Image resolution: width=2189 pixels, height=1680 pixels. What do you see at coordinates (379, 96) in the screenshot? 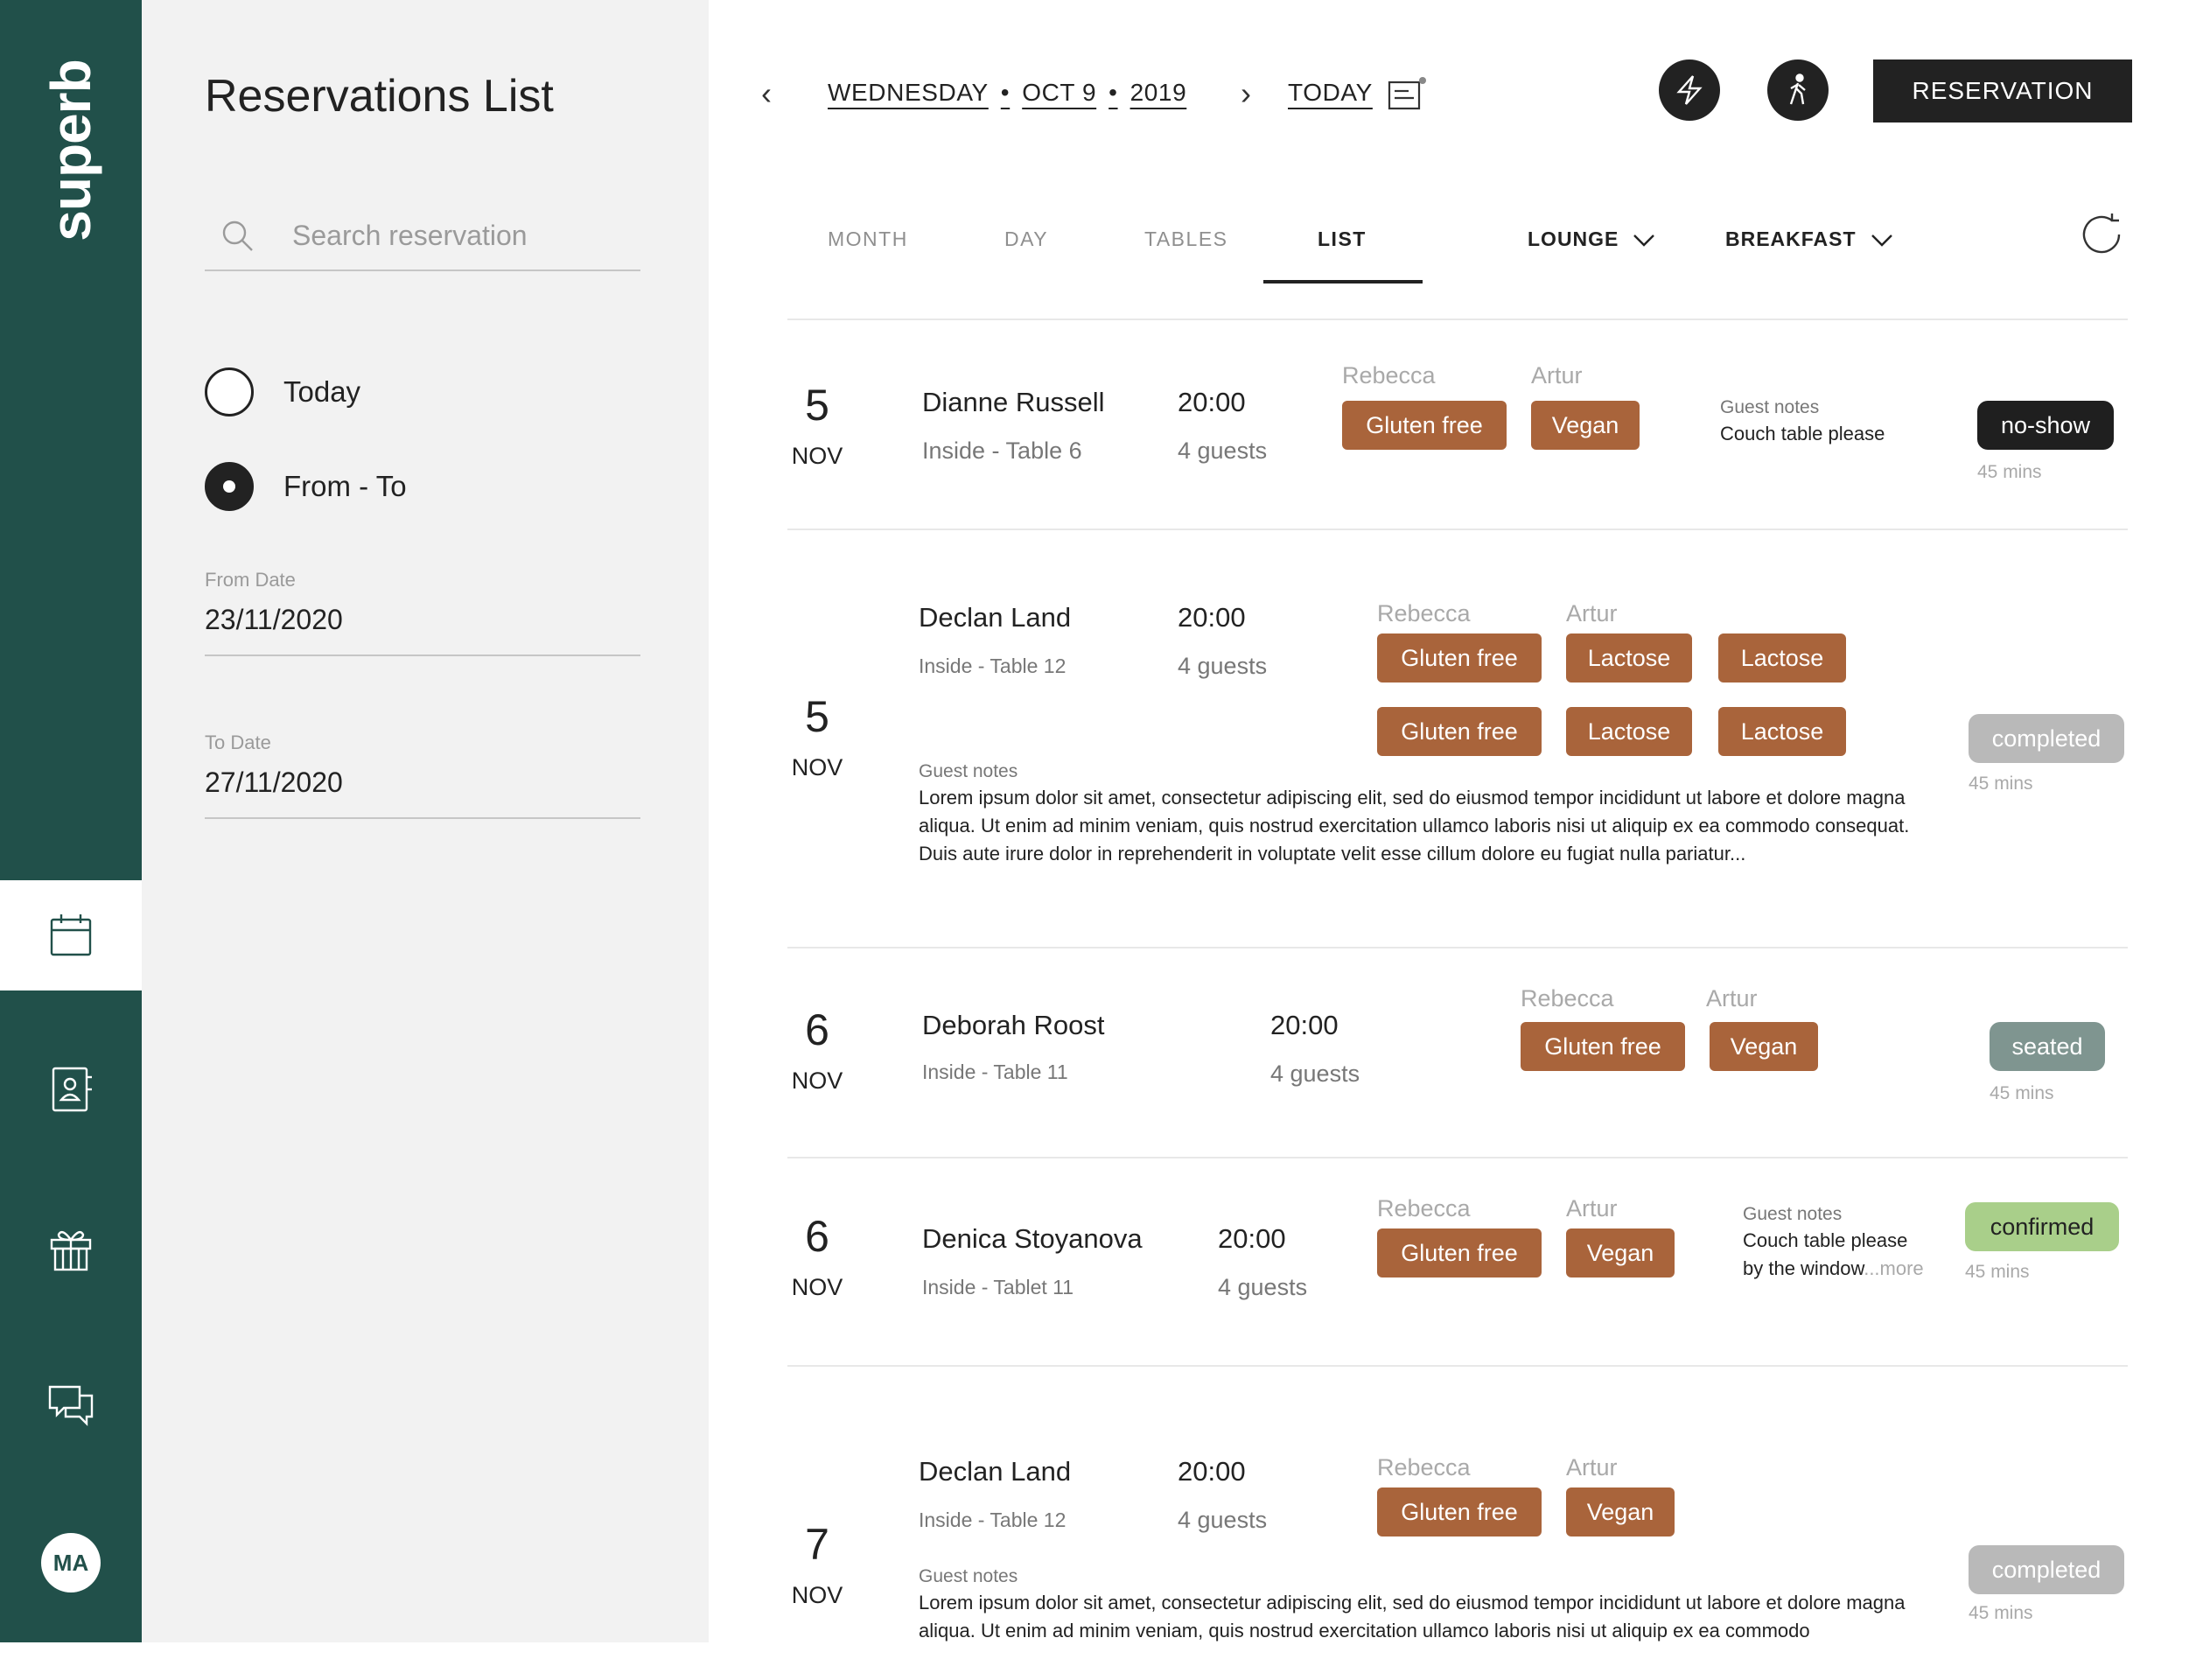
I see `page-title: Reservations List` at bounding box center [379, 96].